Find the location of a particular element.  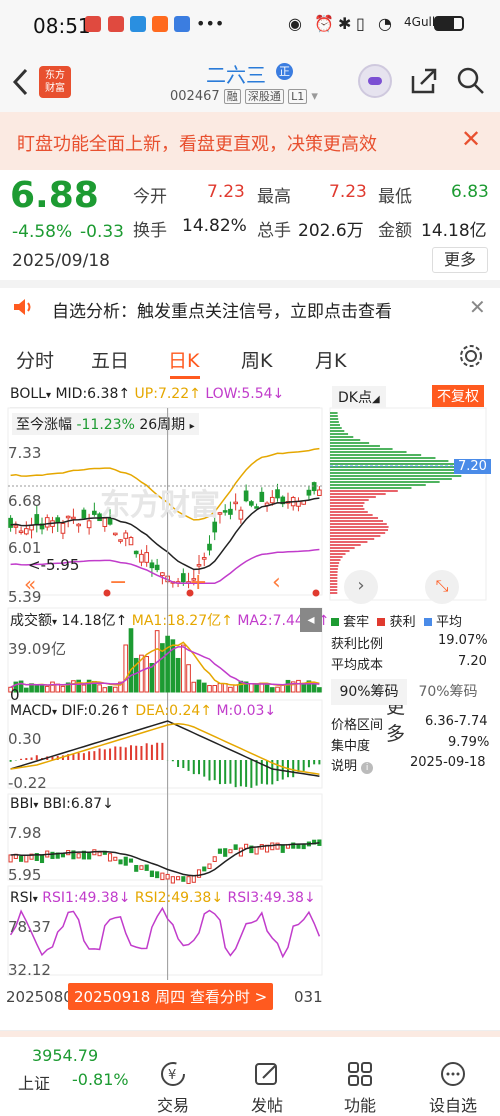

turnover-value: 14.82% is located at coordinates (214, 226).